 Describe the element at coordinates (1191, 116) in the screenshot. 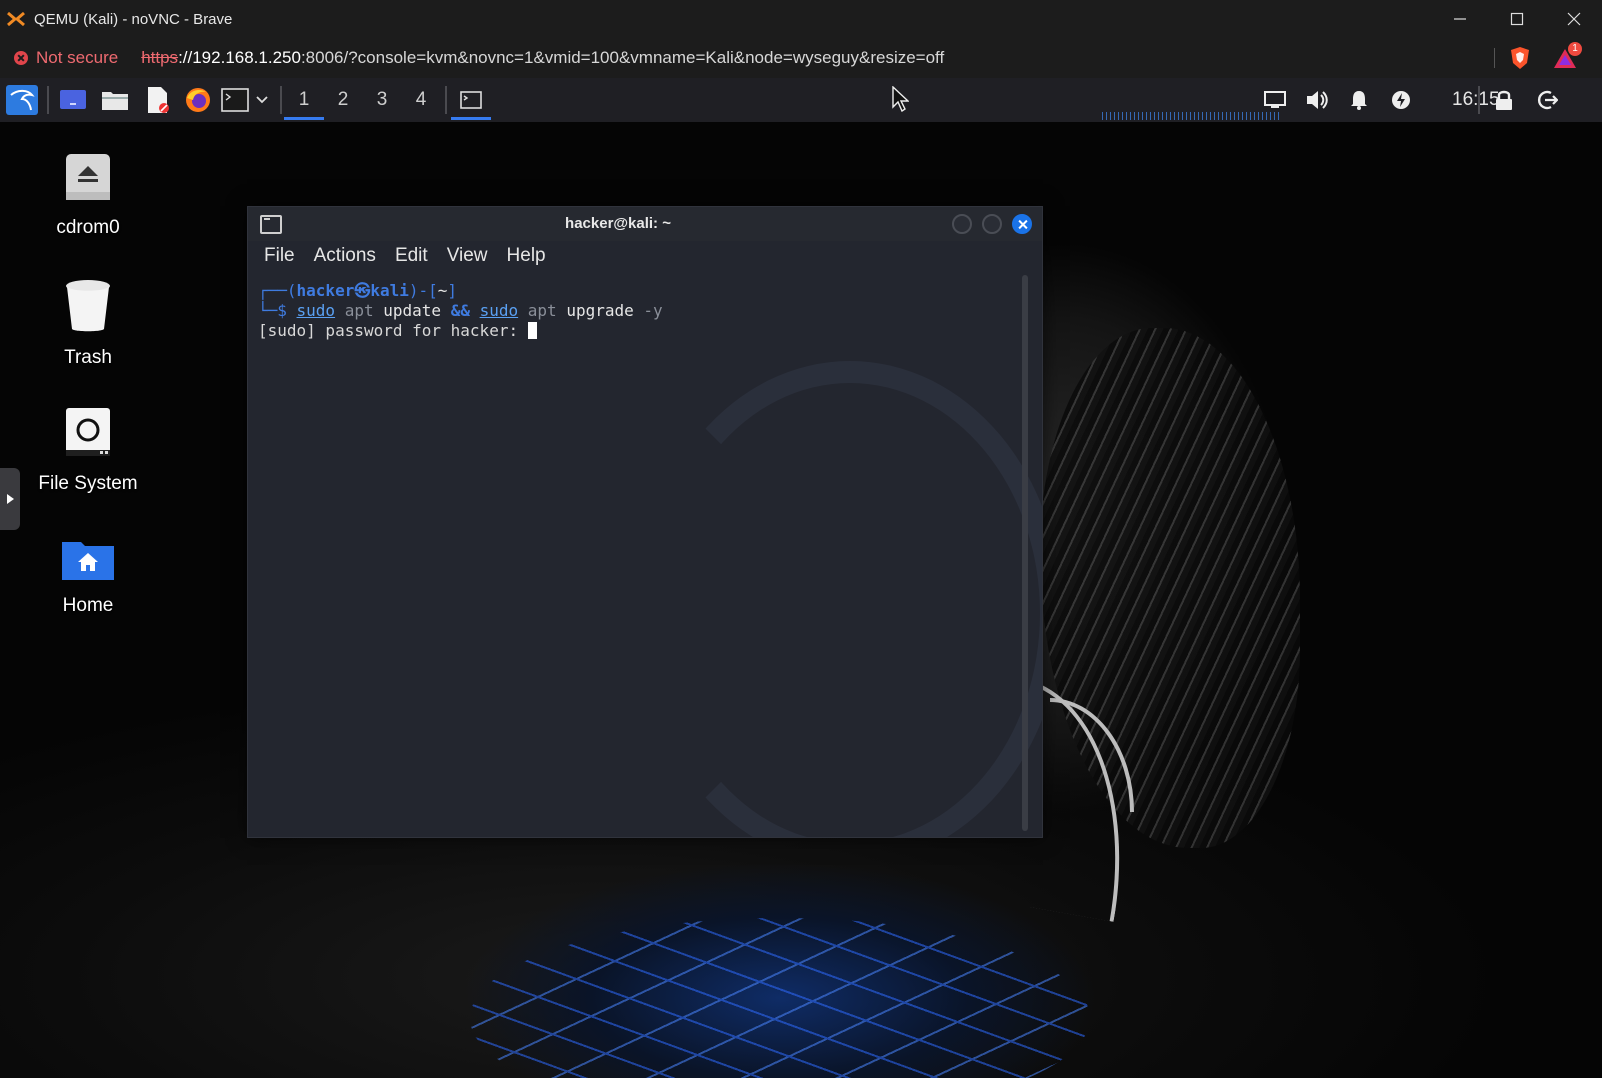

I see `cpu-graph` at that location.